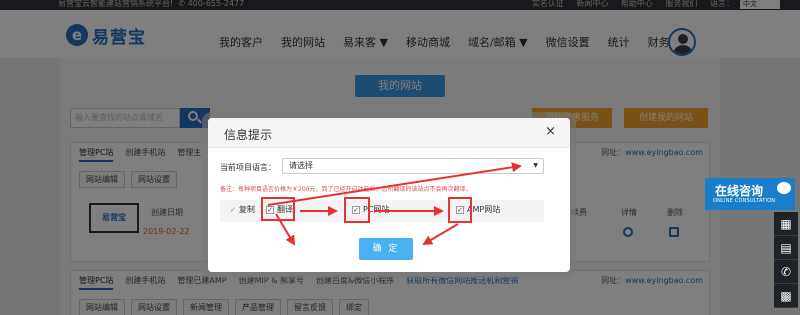 Image resolution: width=800 pixels, height=315 pixels. Describe the element at coordinates (246, 209) in the screenshot. I see `option-copy-label: 复制` at that location.